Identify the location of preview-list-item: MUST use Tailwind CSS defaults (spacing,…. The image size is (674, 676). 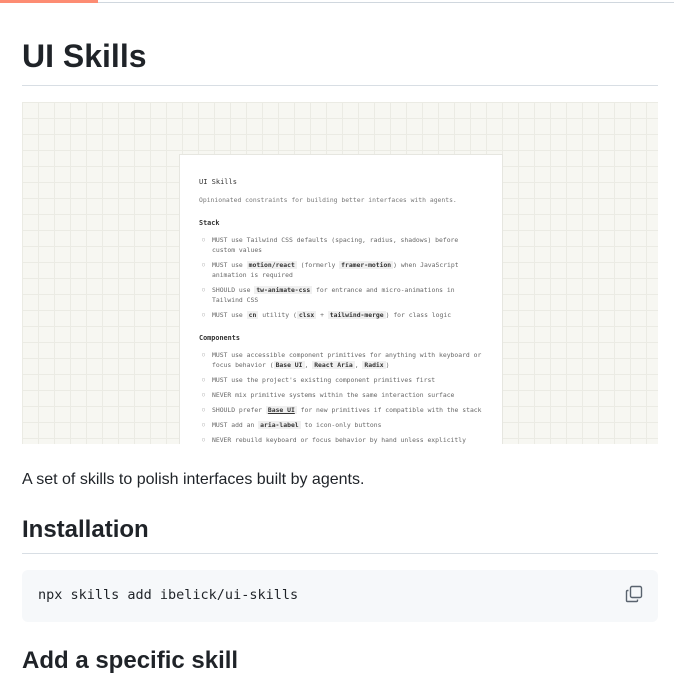
(343, 245).